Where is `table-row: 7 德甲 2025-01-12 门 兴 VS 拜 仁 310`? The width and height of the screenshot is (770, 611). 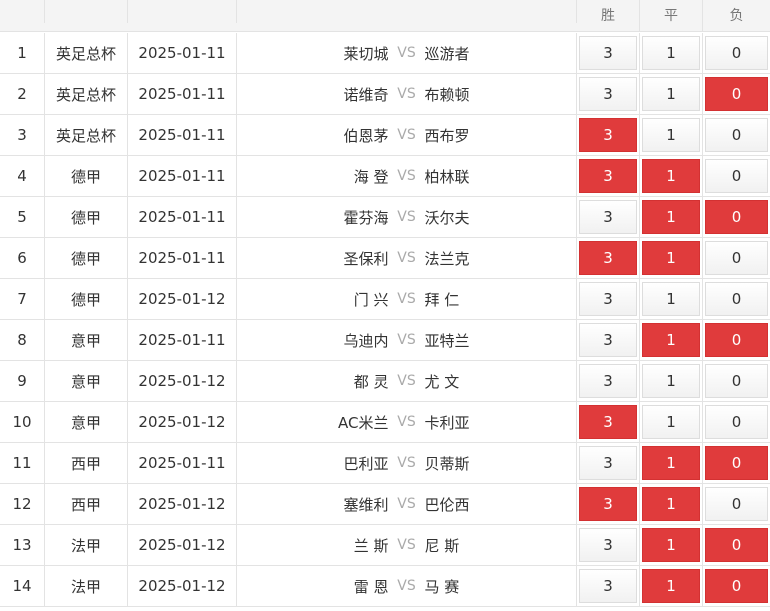
table-row: 7 德甲 2025-01-12 门 兴 VS 拜 仁 310 is located at coordinates (385, 299).